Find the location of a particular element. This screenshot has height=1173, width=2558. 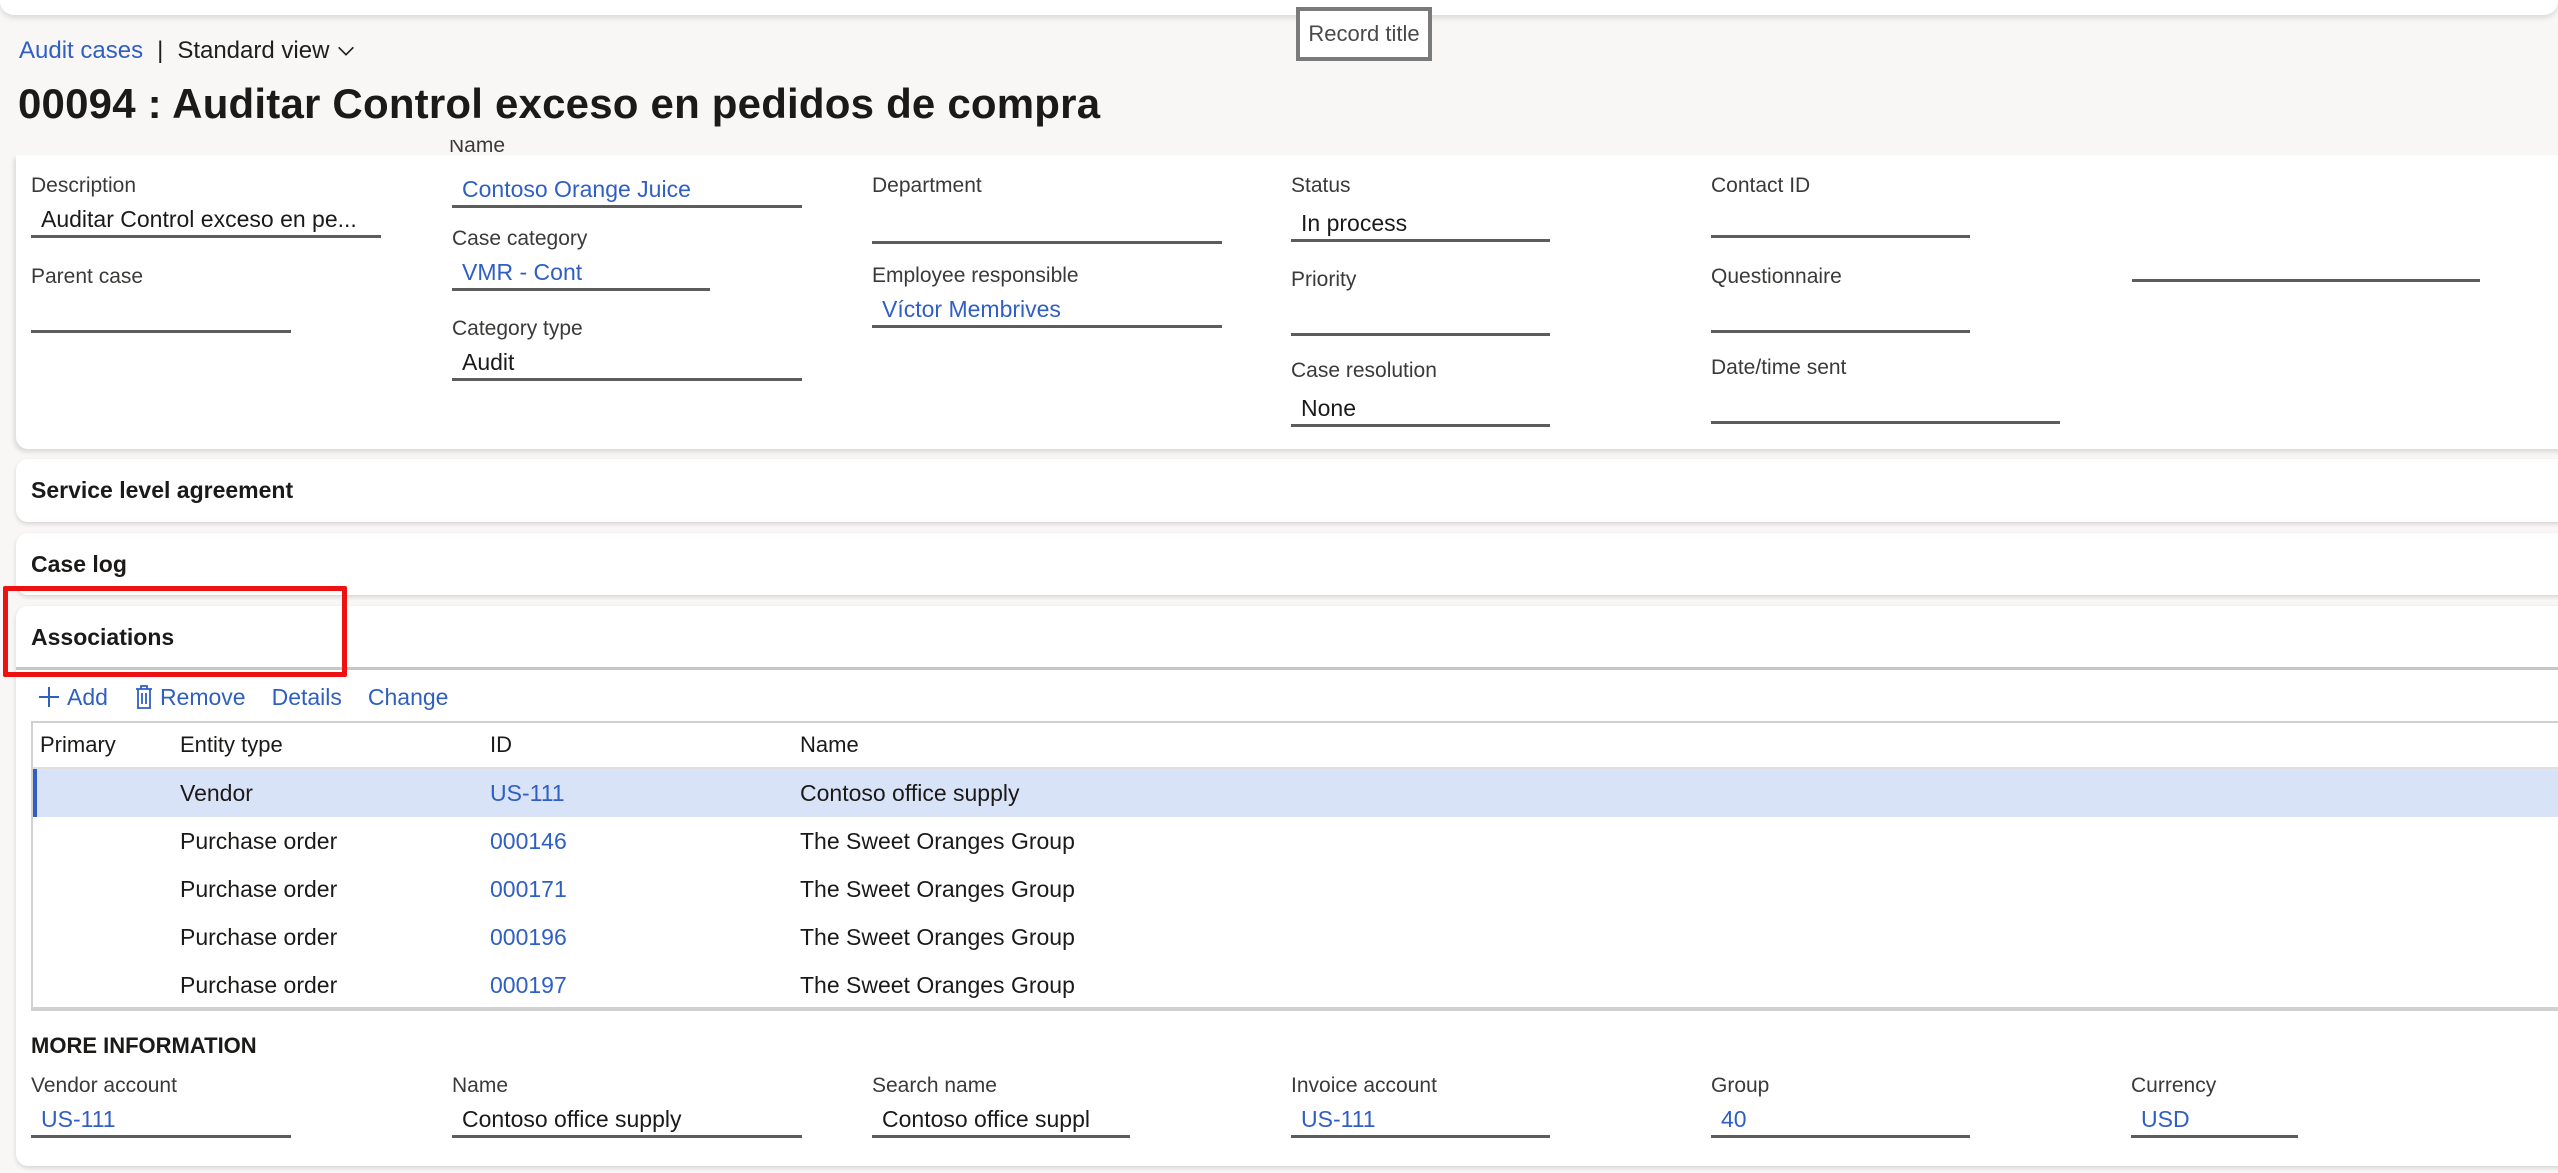

view-selector-label: Standard view is located at coordinates (253, 50).